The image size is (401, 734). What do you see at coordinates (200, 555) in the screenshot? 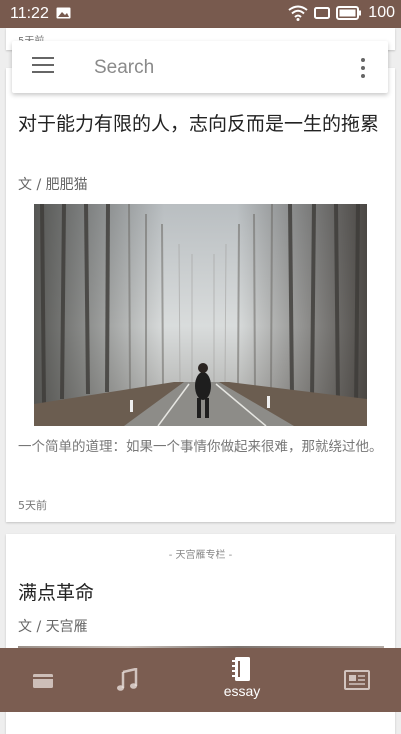
I see `column-label: - 天宫雁专栏 -` at bounding box center [200, 555].